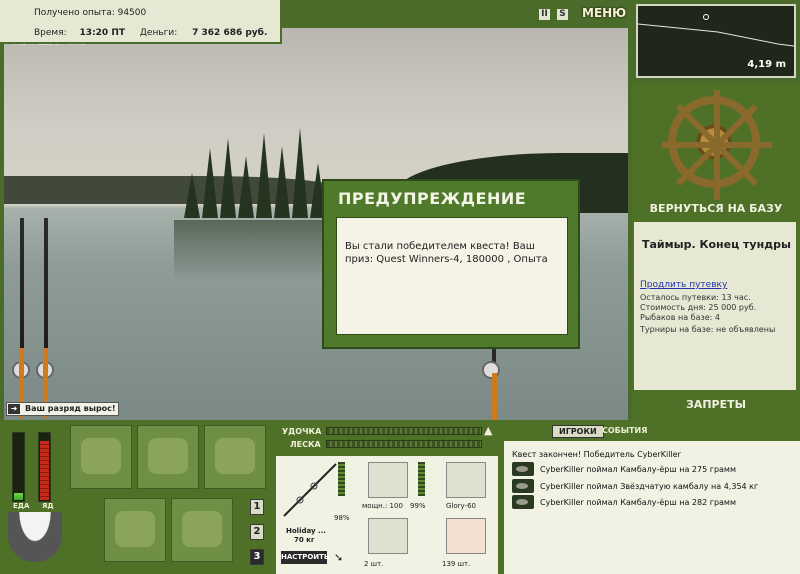  I want to click on poison-gauge, so click(44, 467).